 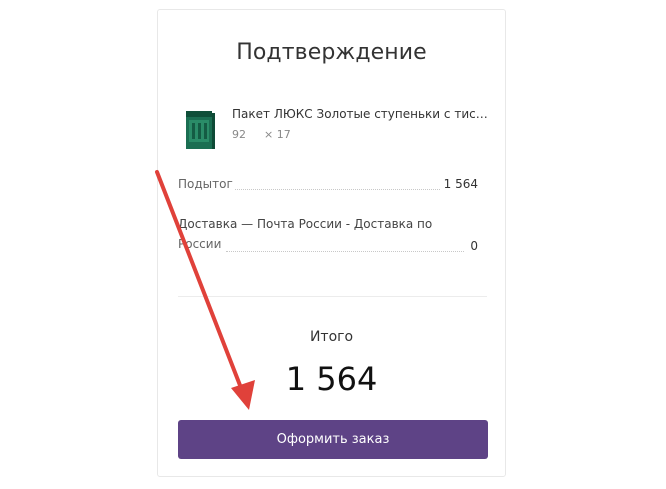 I want to click on total-label: Итого, so click(x=331, y=337).